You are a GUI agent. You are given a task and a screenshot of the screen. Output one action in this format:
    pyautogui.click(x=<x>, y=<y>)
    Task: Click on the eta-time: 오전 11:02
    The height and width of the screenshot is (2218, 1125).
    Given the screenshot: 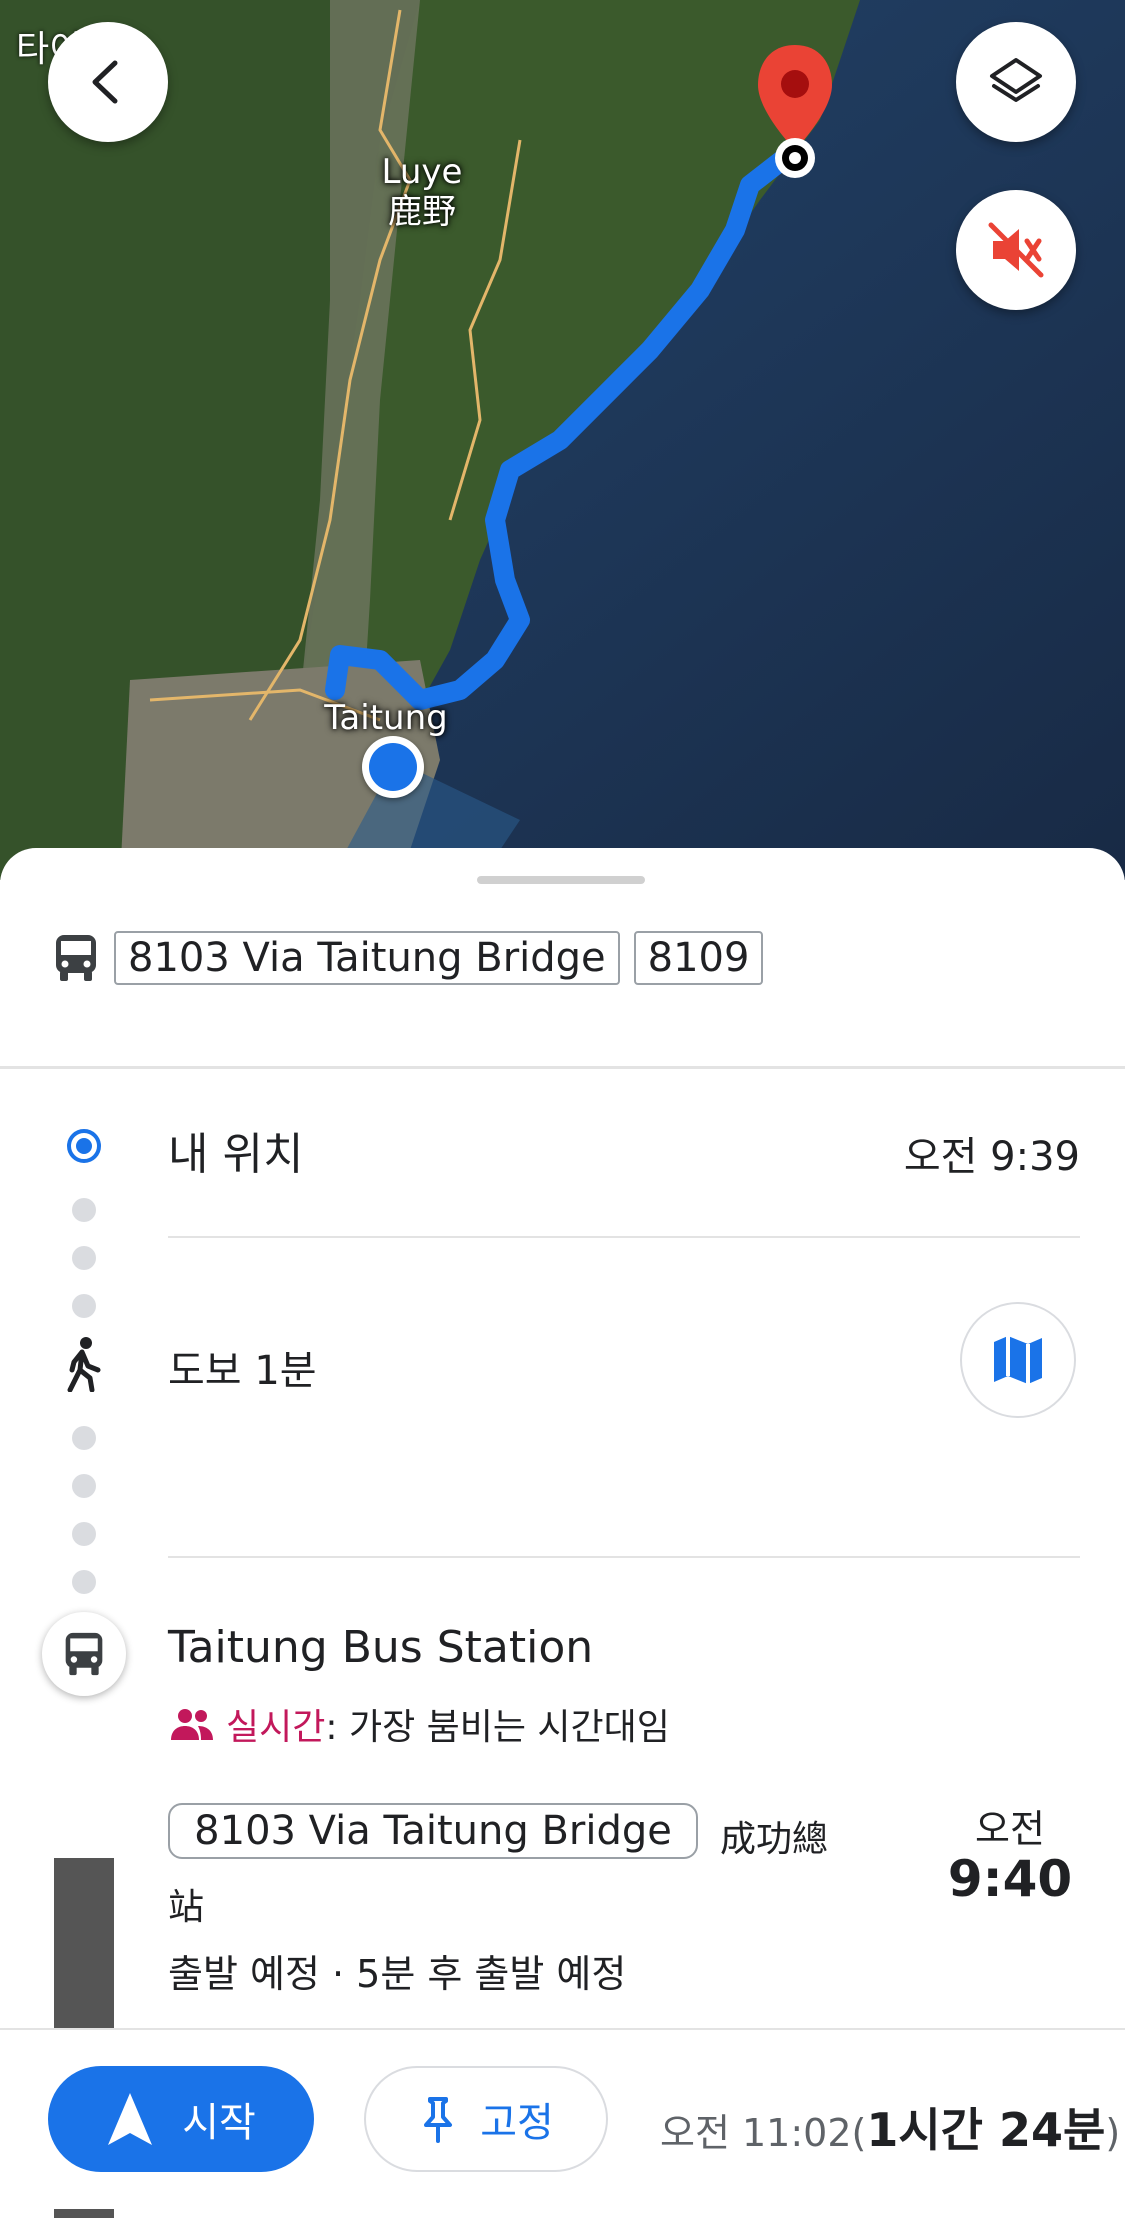 What is the action you would take?
    pyautogui.click(x=756, y=2133)
    